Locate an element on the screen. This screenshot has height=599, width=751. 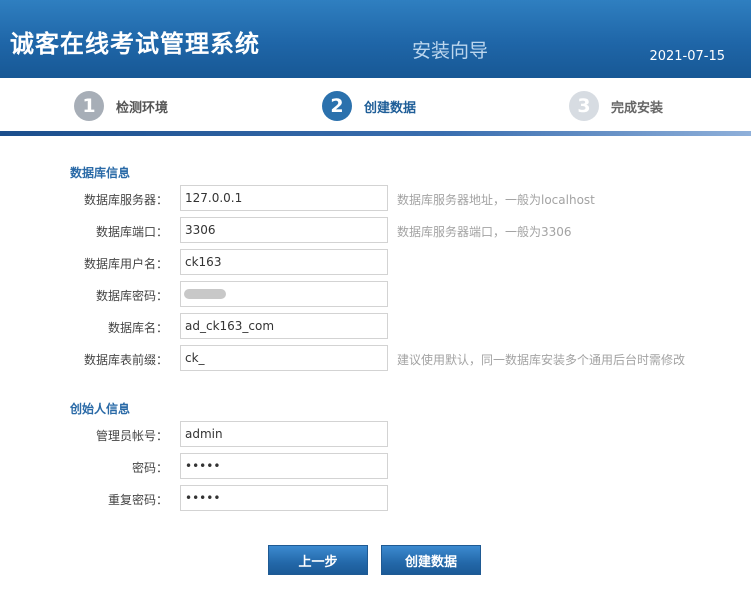
db-prefix-input is located at coordinates (284, 358).